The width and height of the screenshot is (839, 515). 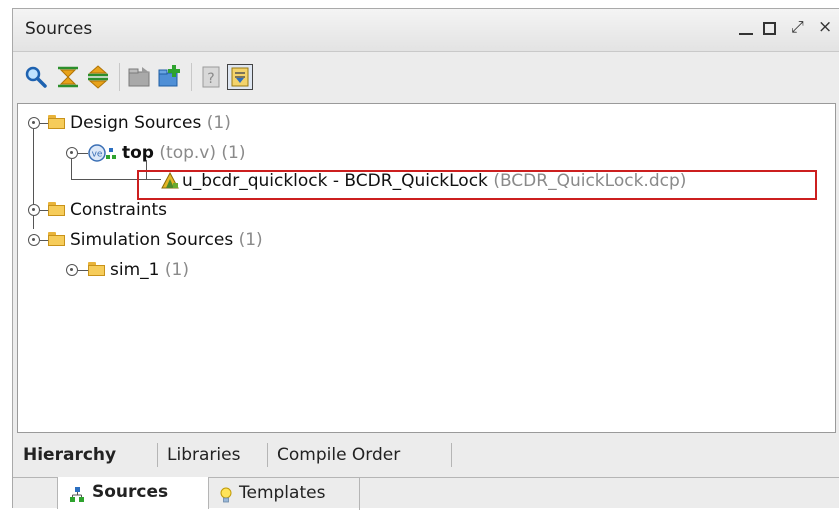 What do you see at coordinates (240, 77) in the screenshot?
I see `show-hierarchy-icon` at bounding box center [240, 77].